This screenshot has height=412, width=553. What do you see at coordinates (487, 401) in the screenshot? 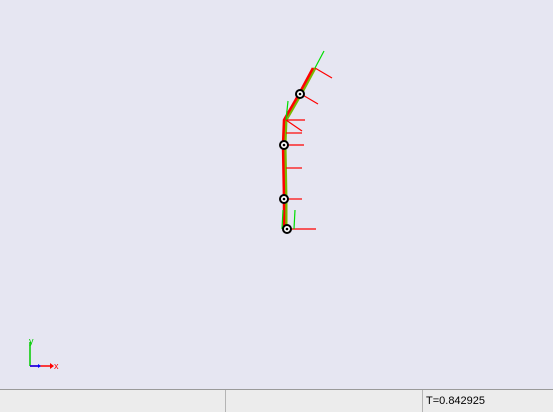
I see `time-readout: T=0.842925` at bounding box center [487, 401].